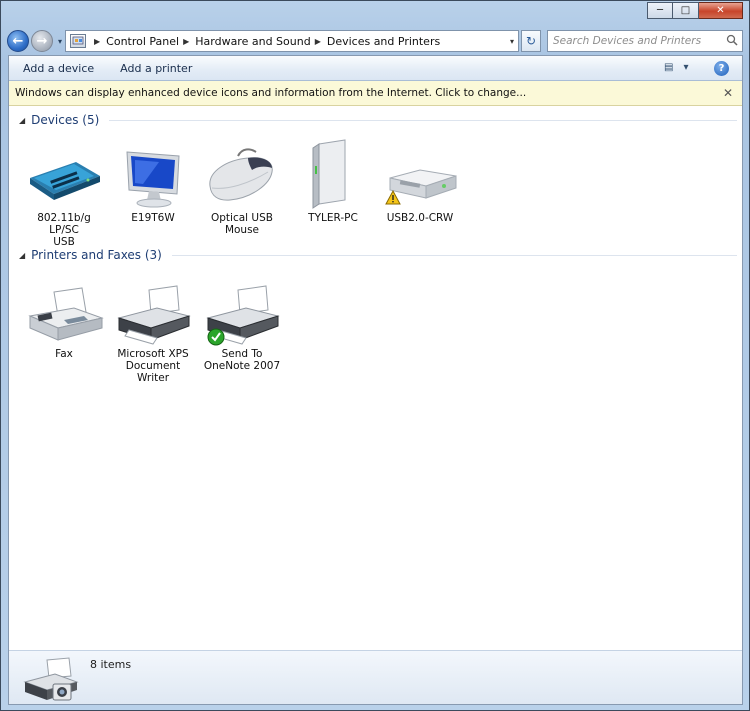 Image resolution: width=750 pixels, height=711 pixels. I want to click on view-icon: ▤, so click(668, 67).